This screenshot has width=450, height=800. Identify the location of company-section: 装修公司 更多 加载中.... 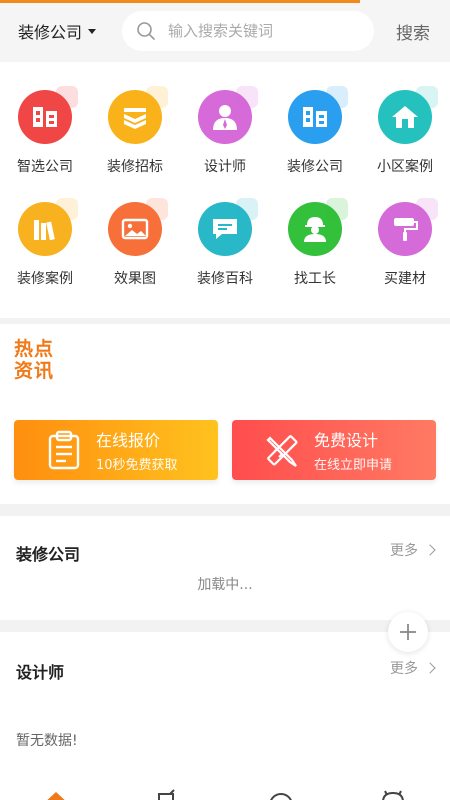
(225, 568).